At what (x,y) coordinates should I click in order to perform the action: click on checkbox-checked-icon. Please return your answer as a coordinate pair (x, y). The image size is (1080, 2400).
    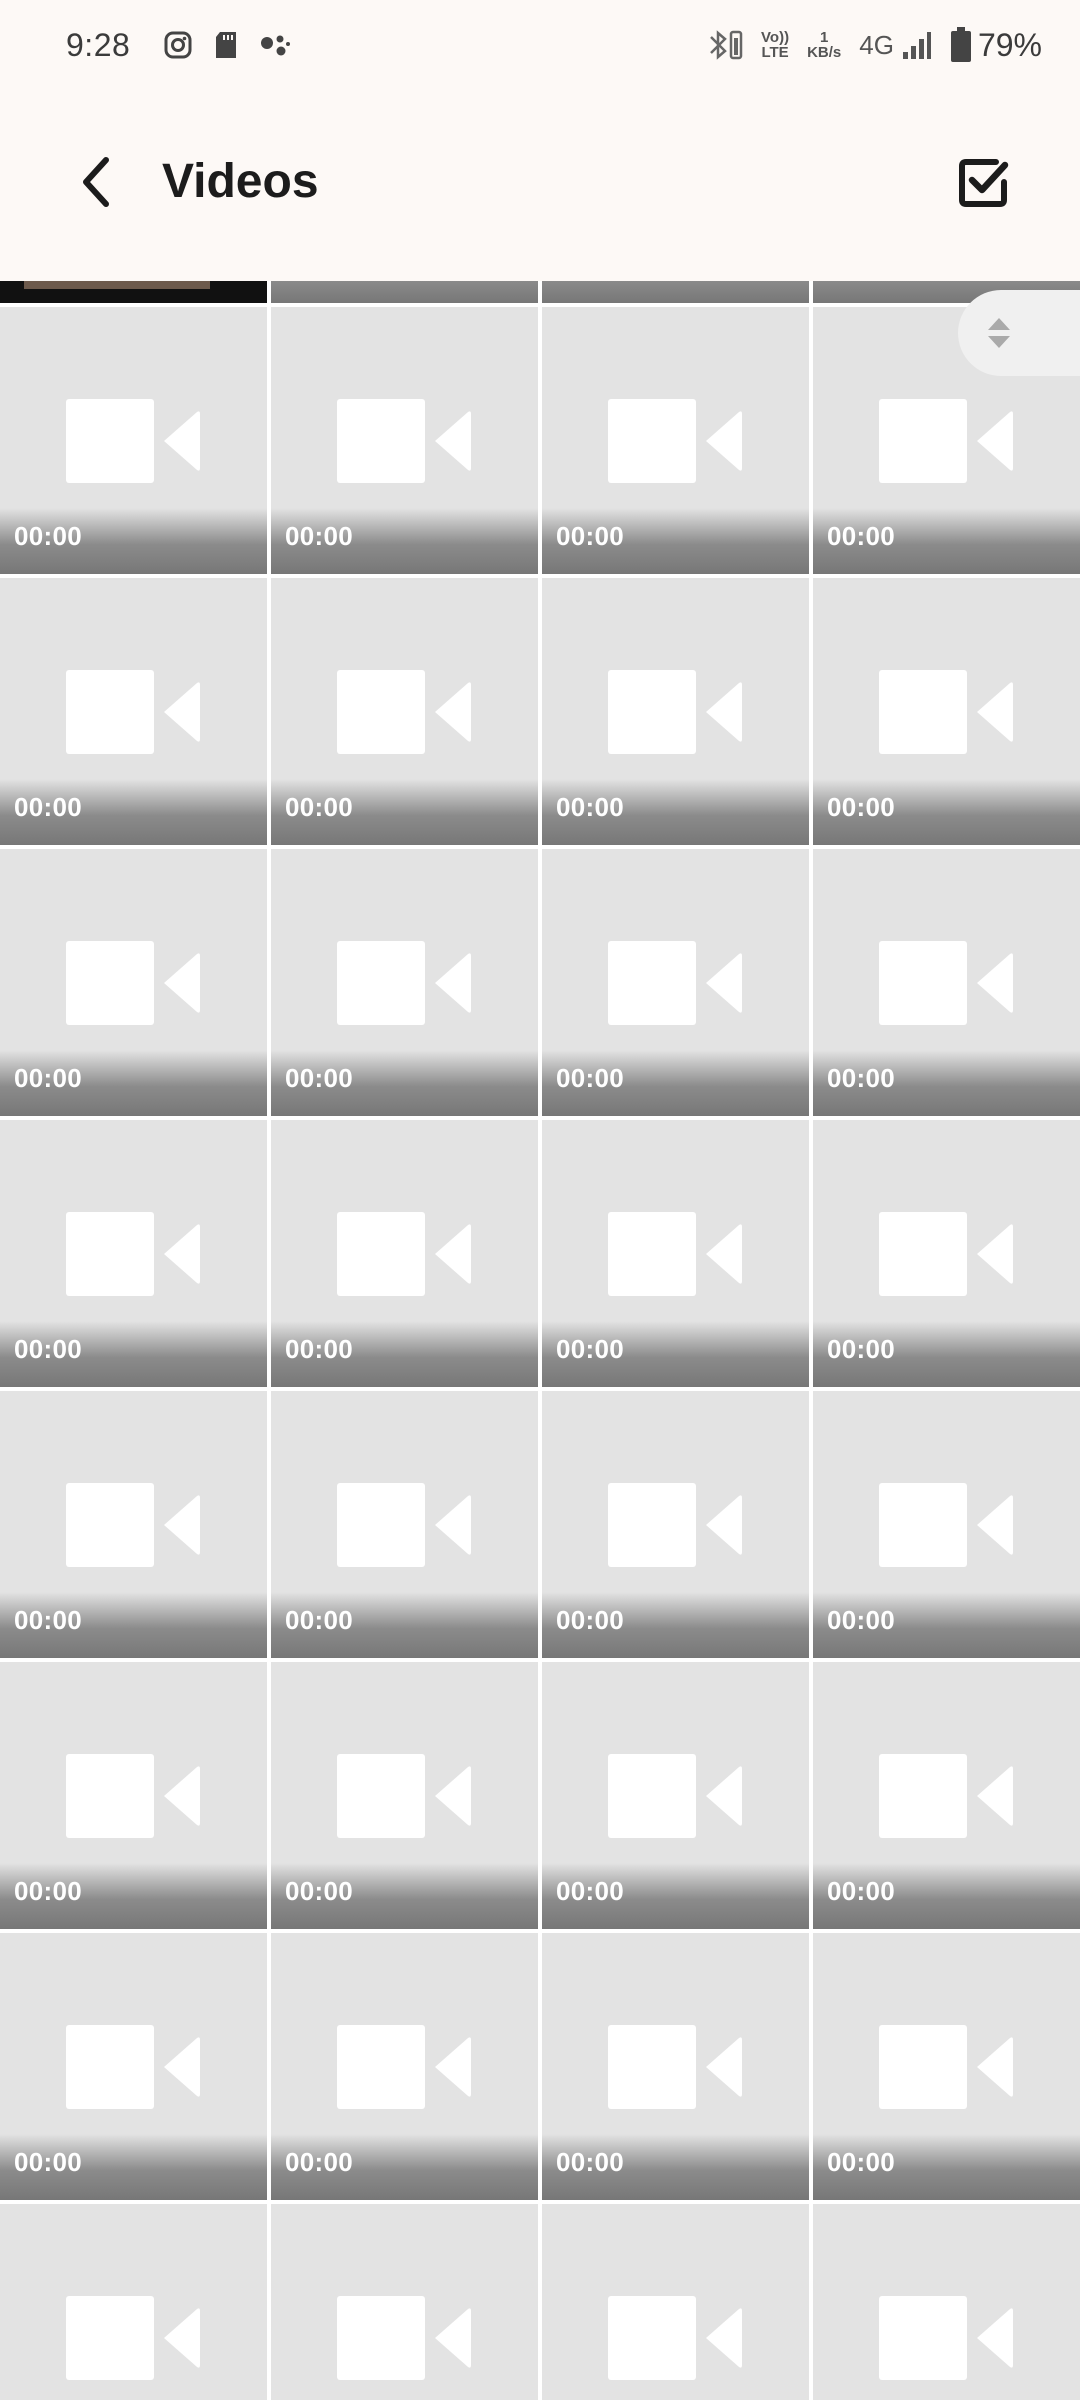
    Looking at the image, I should click on (984, 183).